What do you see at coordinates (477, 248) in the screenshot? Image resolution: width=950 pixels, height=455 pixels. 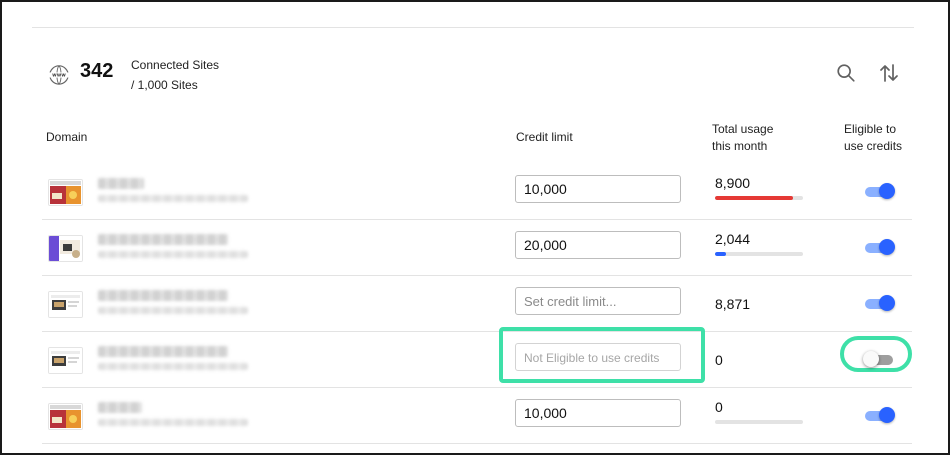 I see `table-row: 2,044` at bounding box center [477, 248].